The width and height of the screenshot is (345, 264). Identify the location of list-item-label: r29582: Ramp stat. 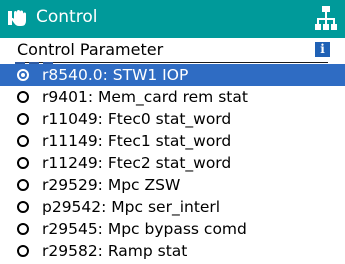
(115, 251).